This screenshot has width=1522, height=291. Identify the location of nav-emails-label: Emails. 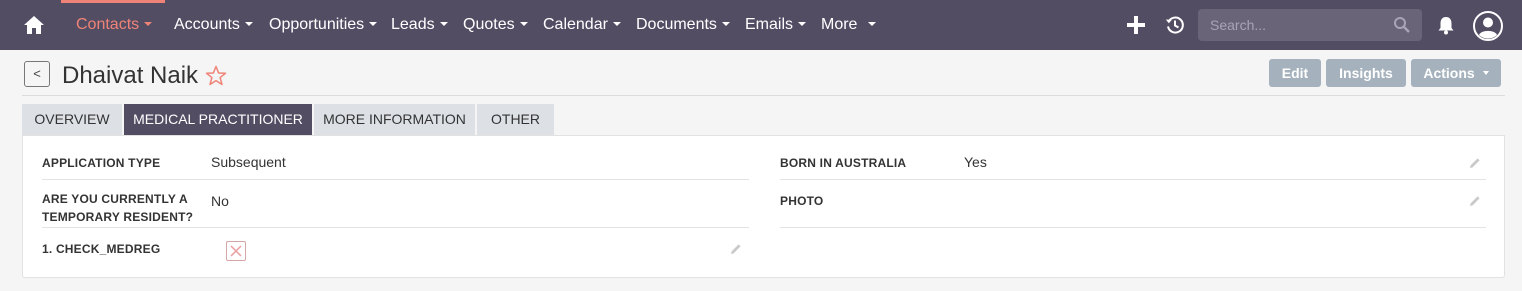
(769, 24).